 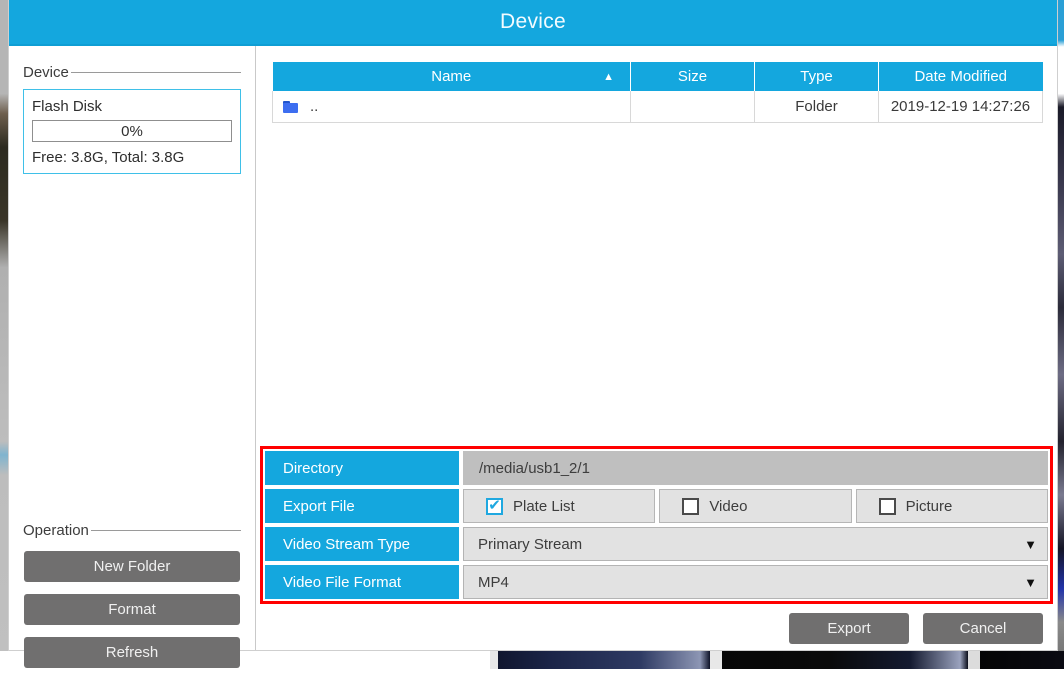 I want to click on export-file-label: Export File, so click(x=362, y=506).